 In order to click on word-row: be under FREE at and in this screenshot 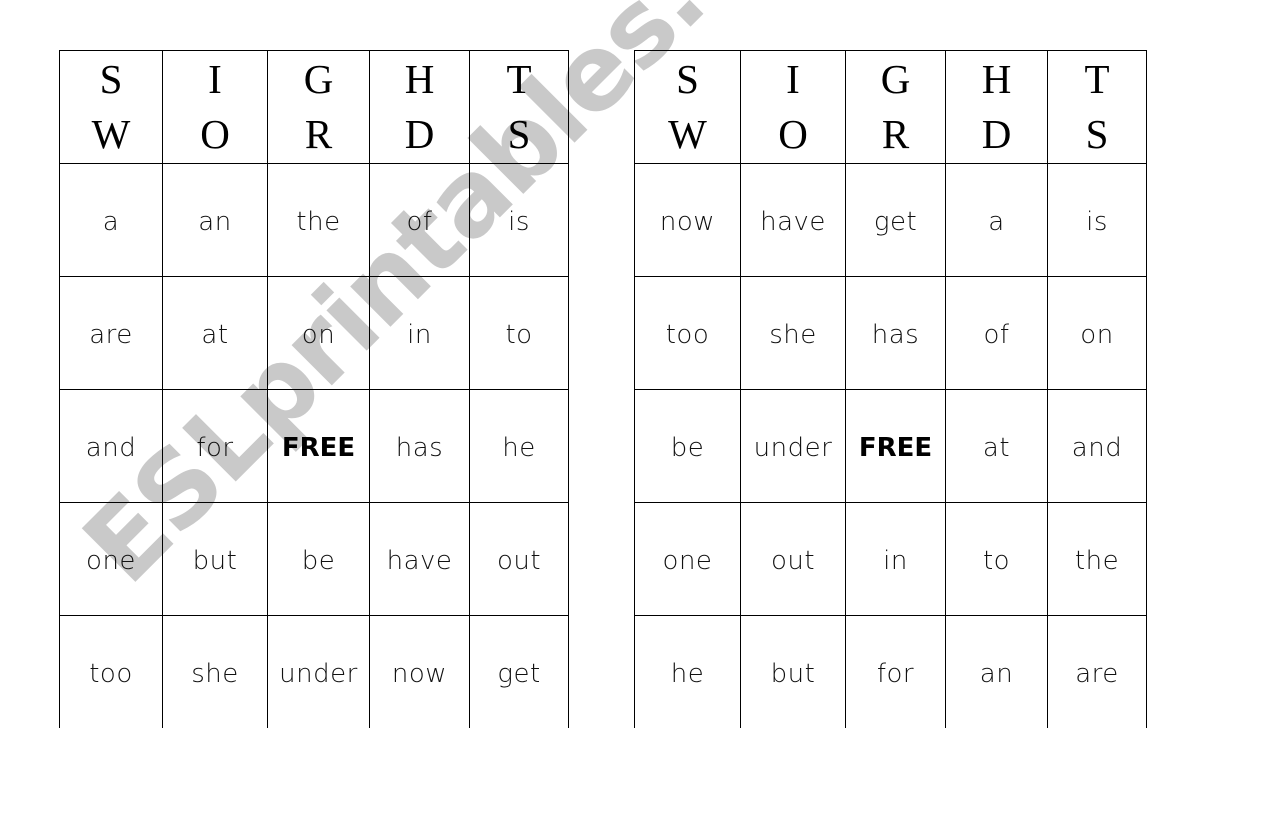, I will do `click(890, 446)`.